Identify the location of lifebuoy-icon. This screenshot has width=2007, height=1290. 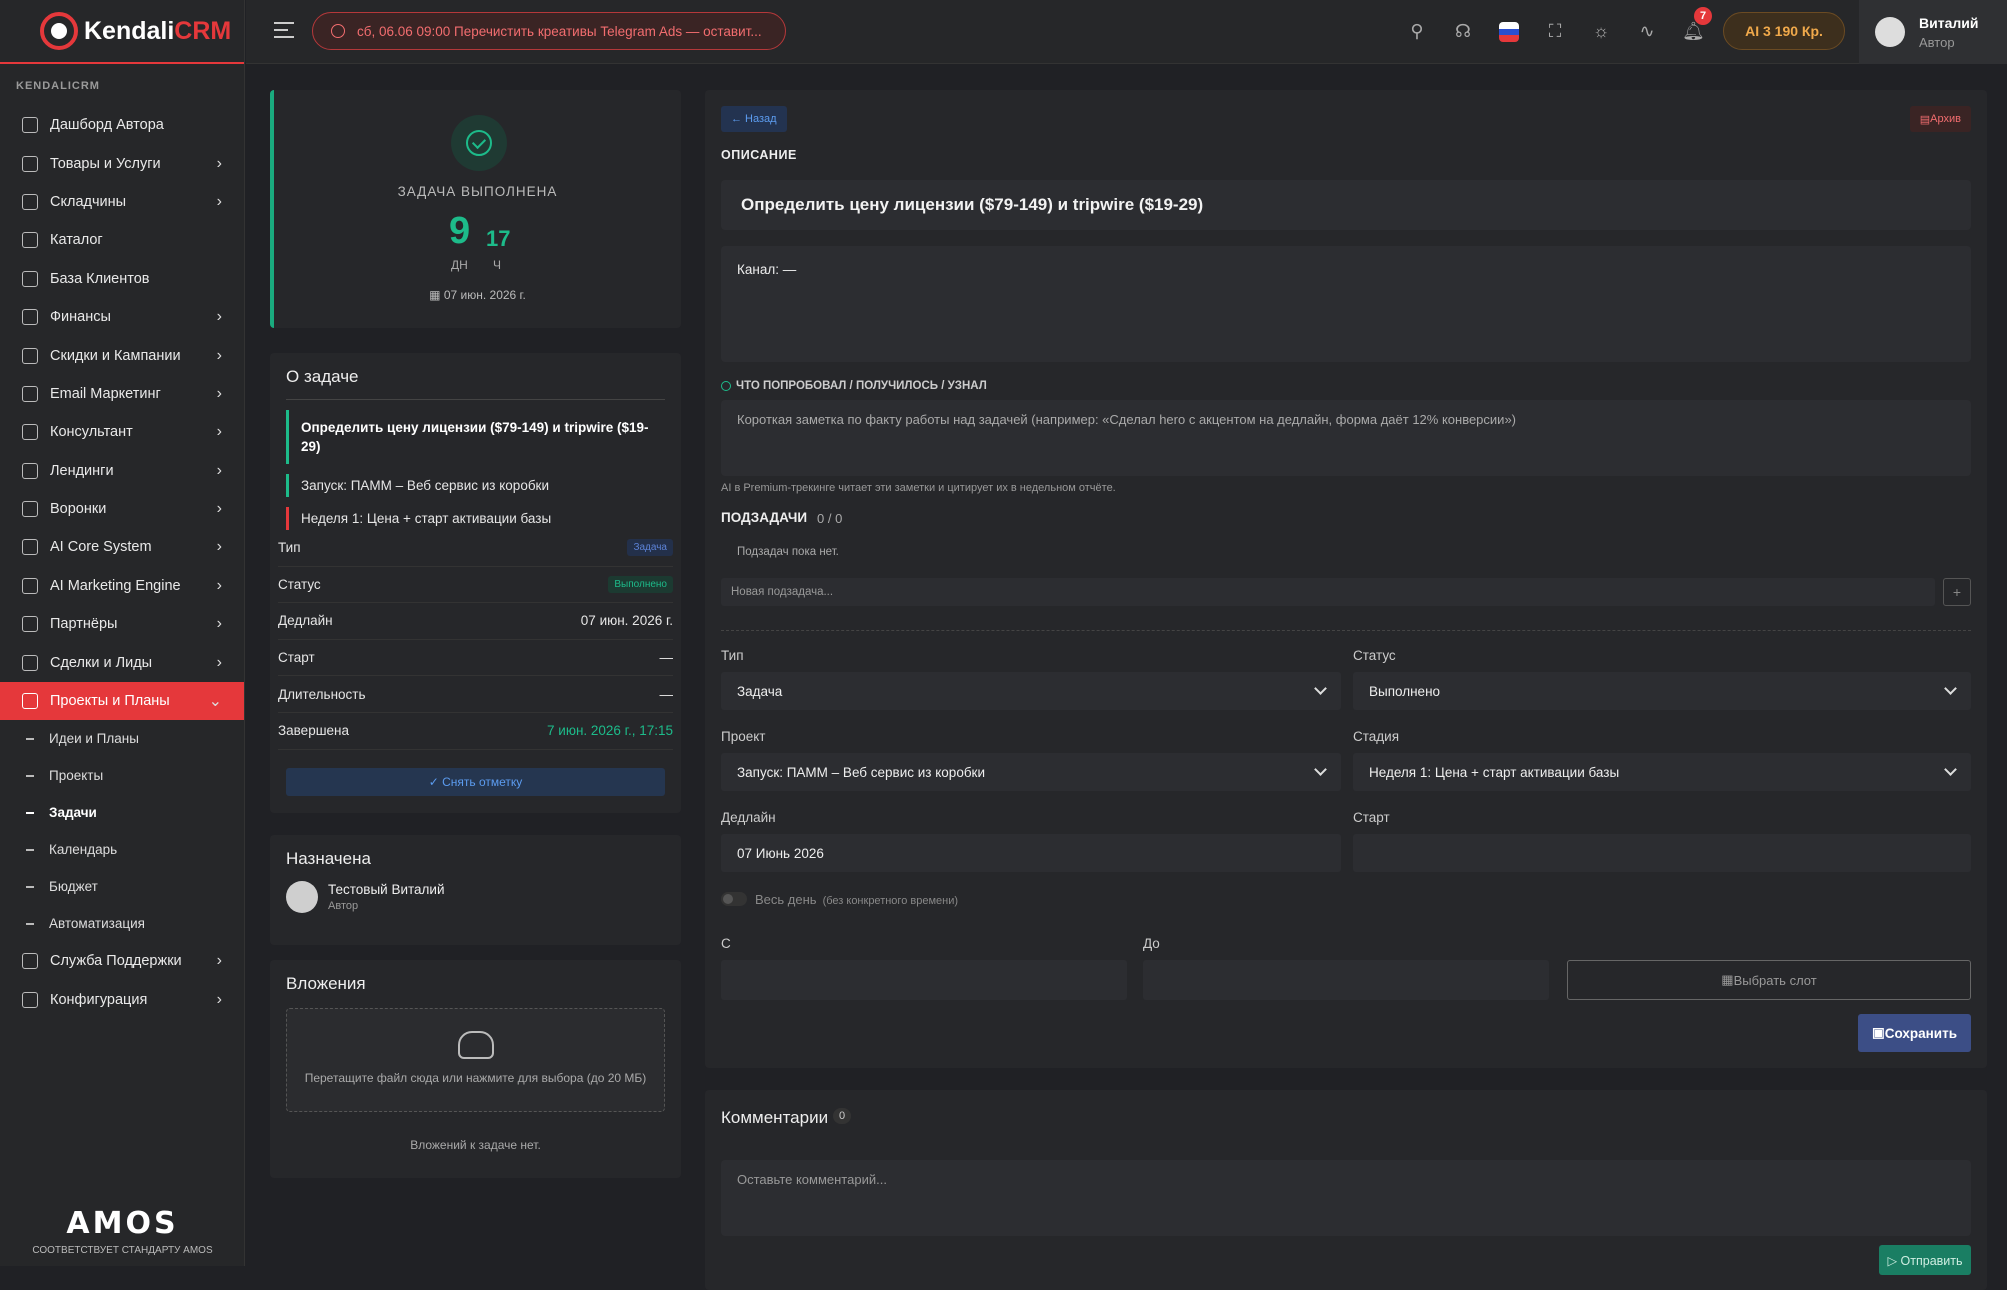
(30, 961).